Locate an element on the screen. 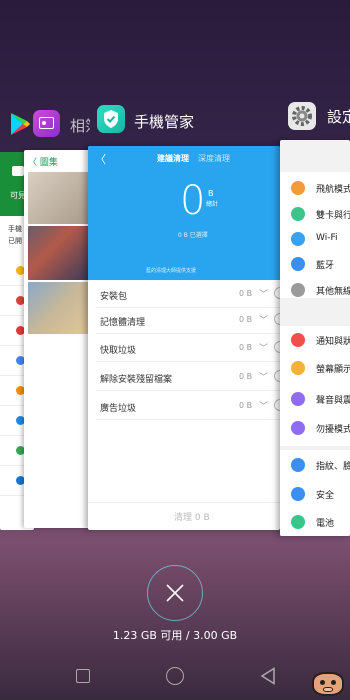  airplane-icon is located at coordinates (298, 188).